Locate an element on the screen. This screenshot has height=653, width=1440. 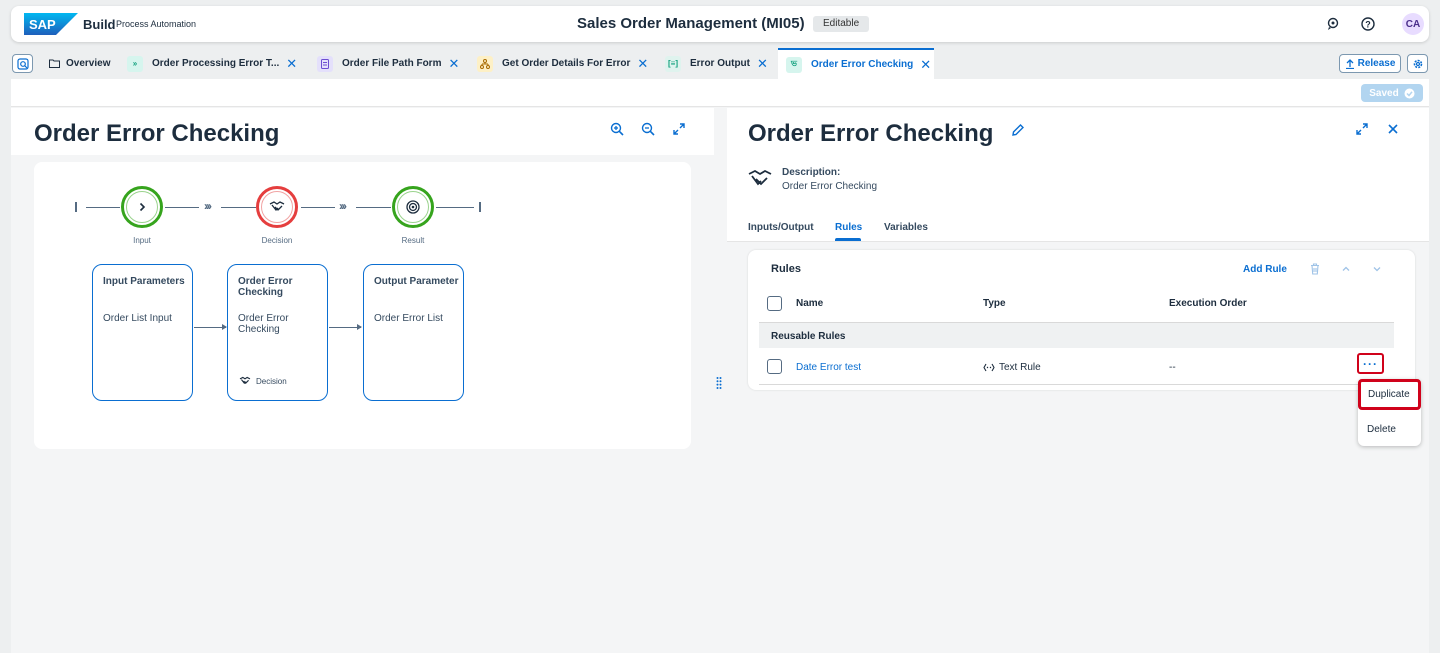
delete-icon is located at coordinates (1315, 269).